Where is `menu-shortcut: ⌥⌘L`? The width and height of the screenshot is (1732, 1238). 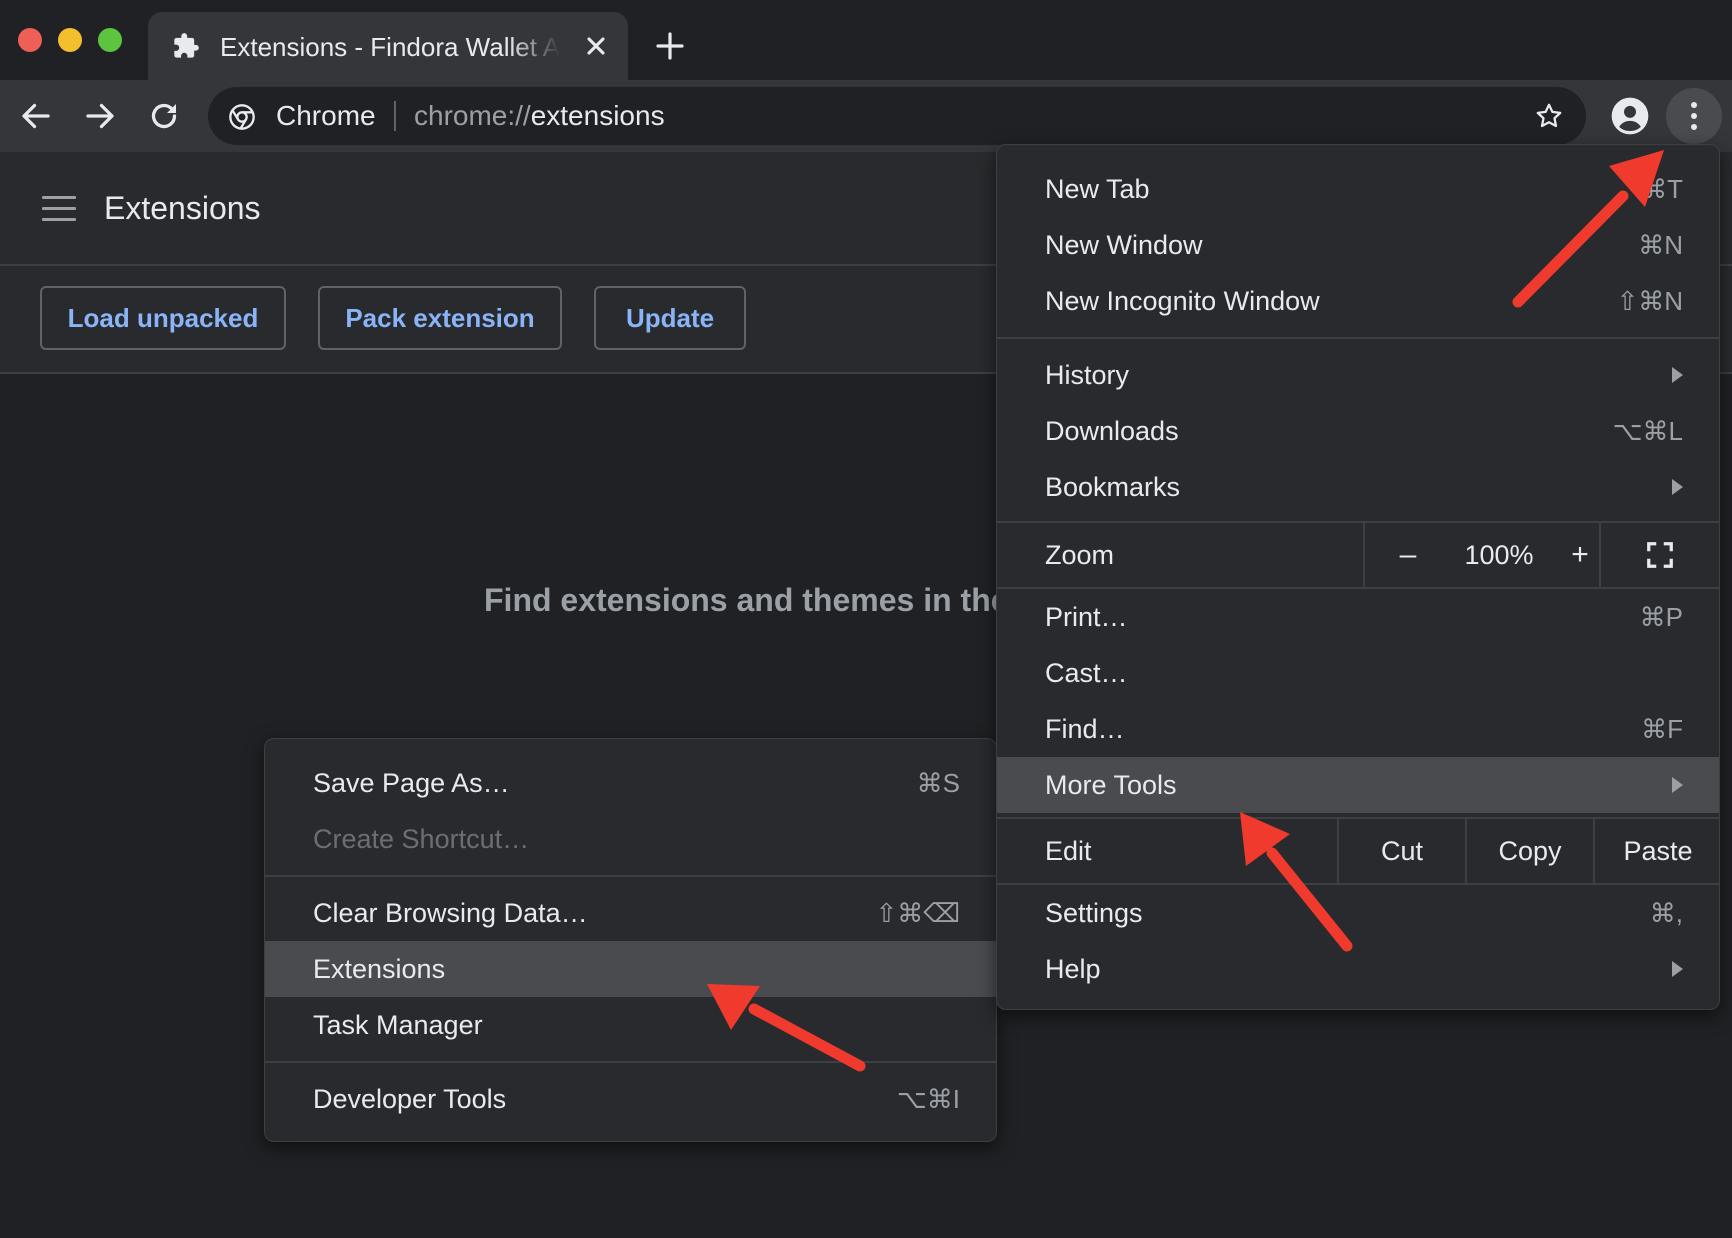 menu-shortcut: ⌥⌘L is located at coordinates (1647, 431).